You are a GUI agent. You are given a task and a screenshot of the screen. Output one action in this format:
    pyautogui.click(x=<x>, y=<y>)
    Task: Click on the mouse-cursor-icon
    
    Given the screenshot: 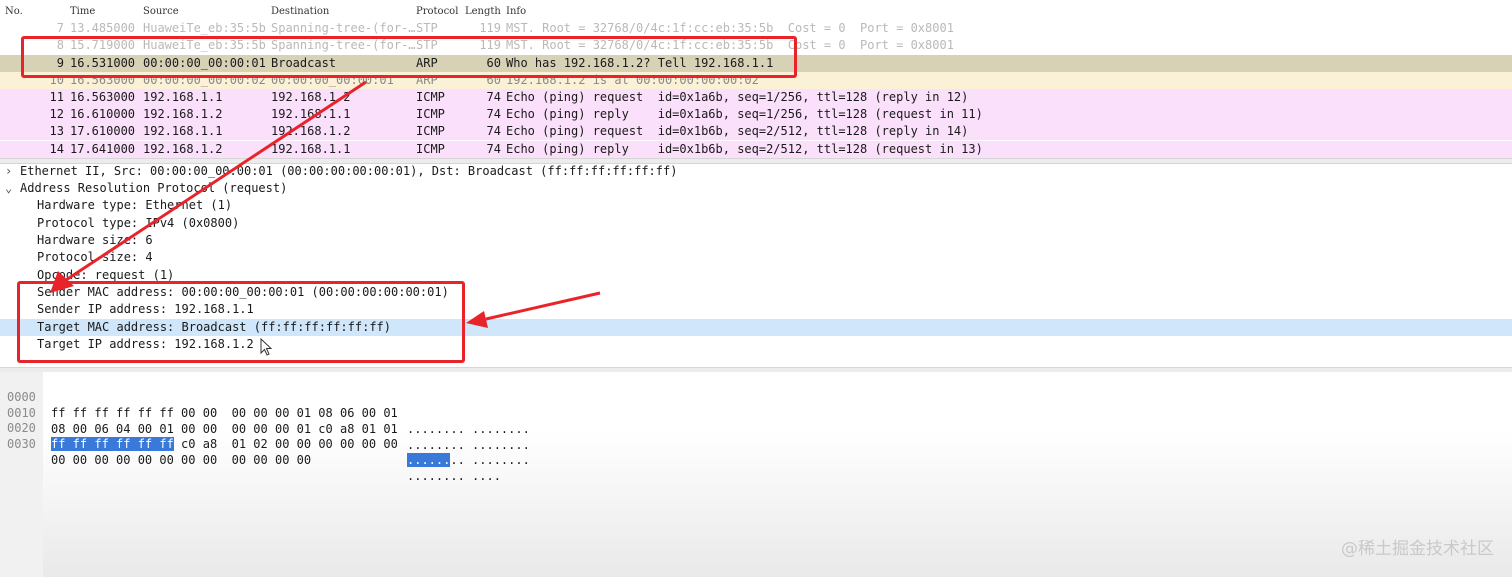 What is the action you would take?
    pyautogui.click(x=266, y=347)
    